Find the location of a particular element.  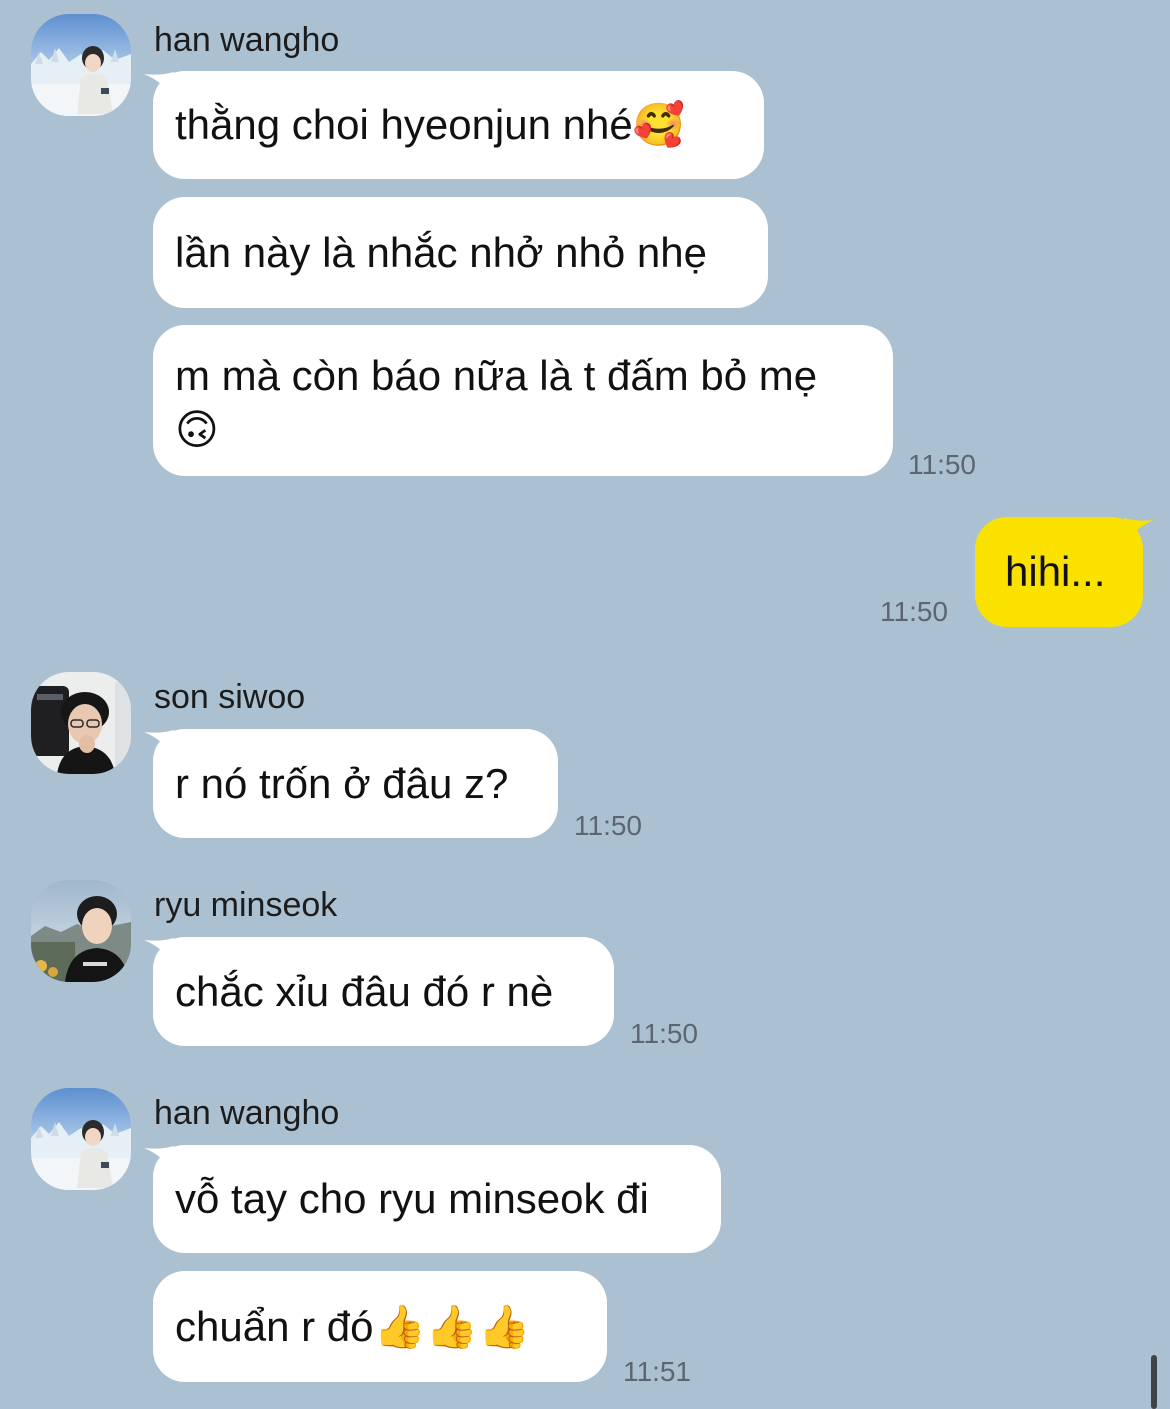

message-bubble: thằng choi hyeonjun nhé🥰 is located at coordinates (458, 125).